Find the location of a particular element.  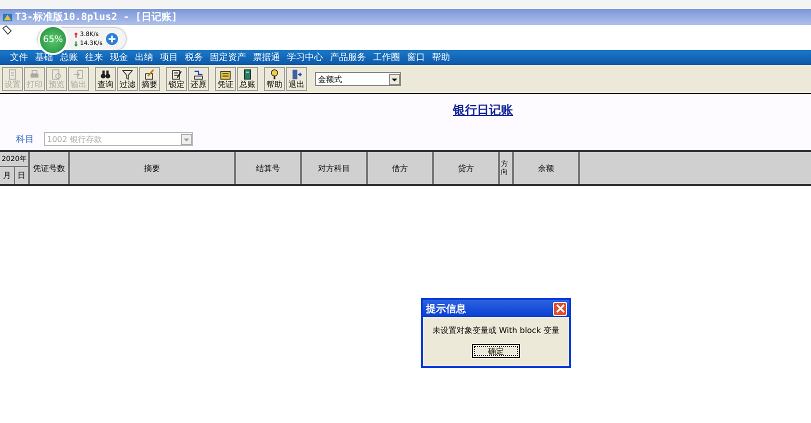

menu-item: 出纳 is located at coordinates (144, 57).